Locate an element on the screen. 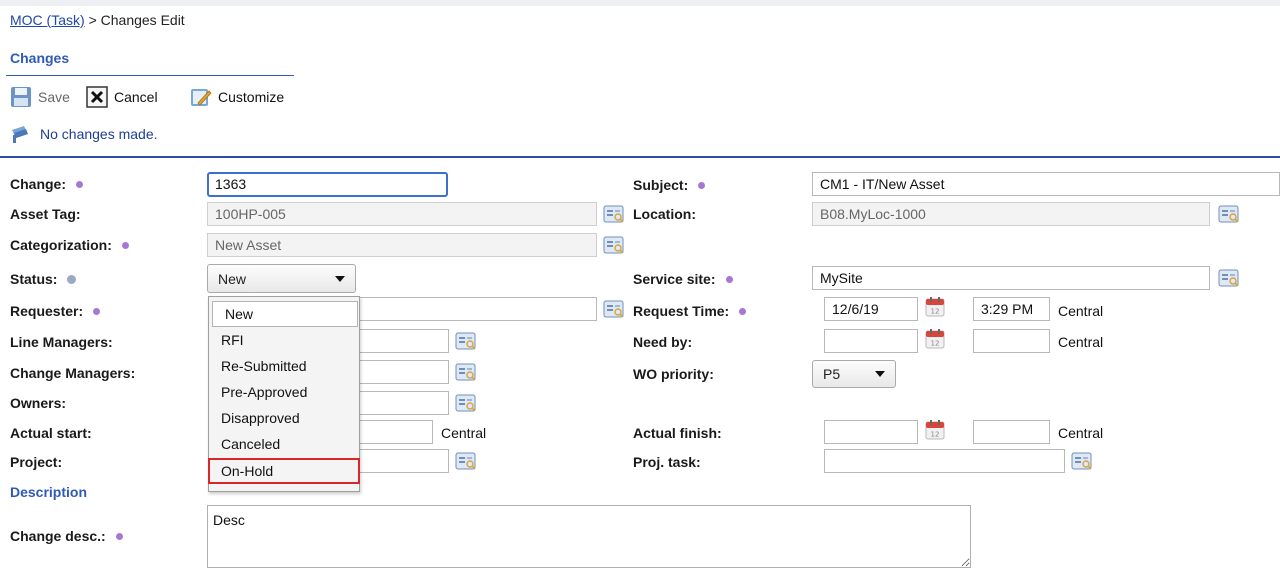 Image resolution: width=1280 pixels, height=571 pixels. categorization-input: New Asset is located at coordinates (402, 245).